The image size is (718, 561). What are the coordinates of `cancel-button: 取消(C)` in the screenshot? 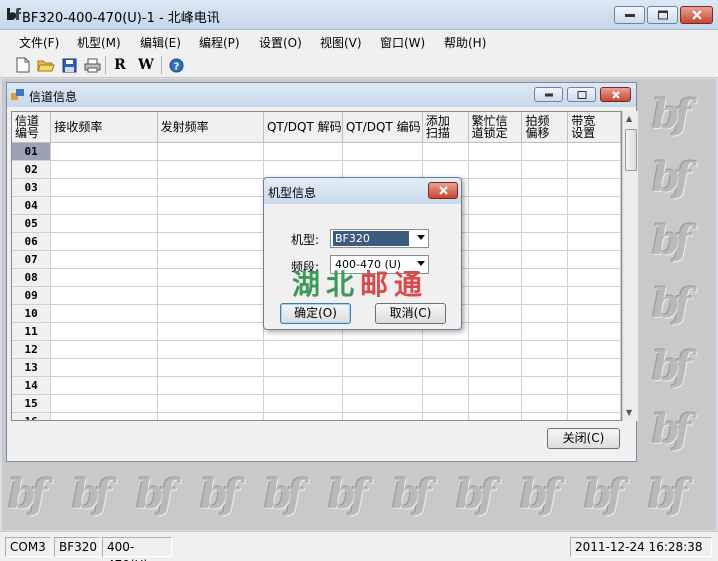 It's located at (410, 313).